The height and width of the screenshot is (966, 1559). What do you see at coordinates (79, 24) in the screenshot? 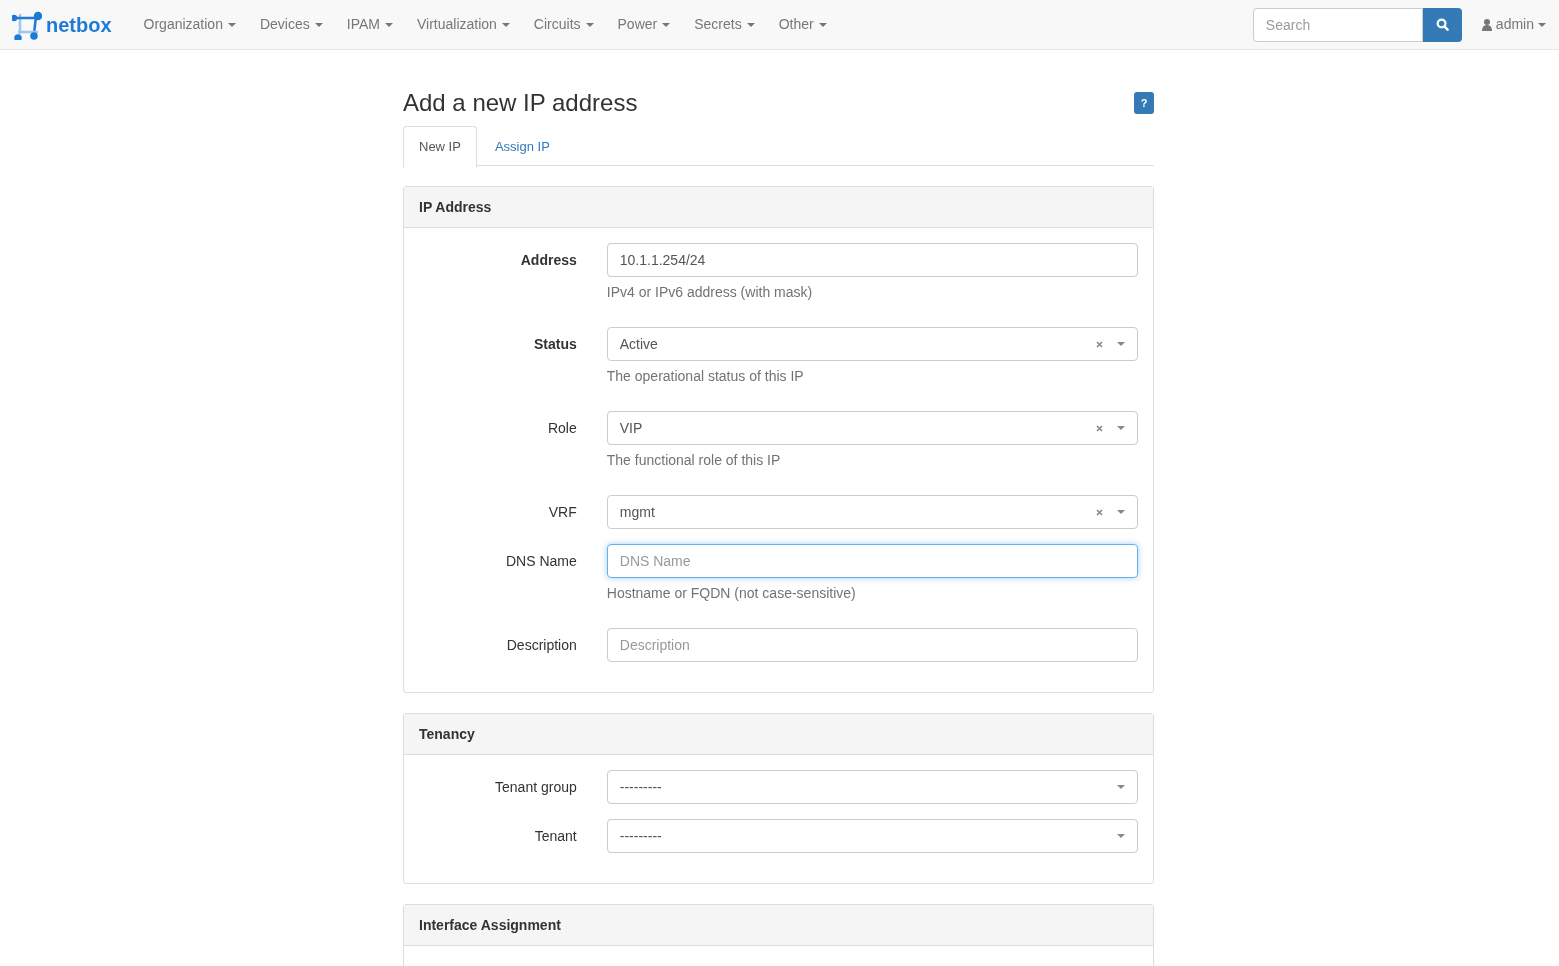
I see `brand-link: netbox` at bounding box center [79, 24].